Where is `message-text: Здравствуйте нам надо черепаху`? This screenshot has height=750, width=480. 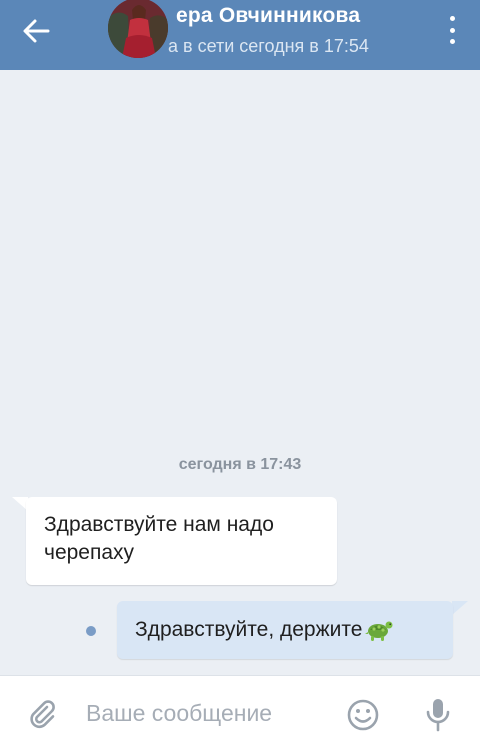
message-text: Здравствуйте нам надо черепаху is located at coordinates (159, 538).